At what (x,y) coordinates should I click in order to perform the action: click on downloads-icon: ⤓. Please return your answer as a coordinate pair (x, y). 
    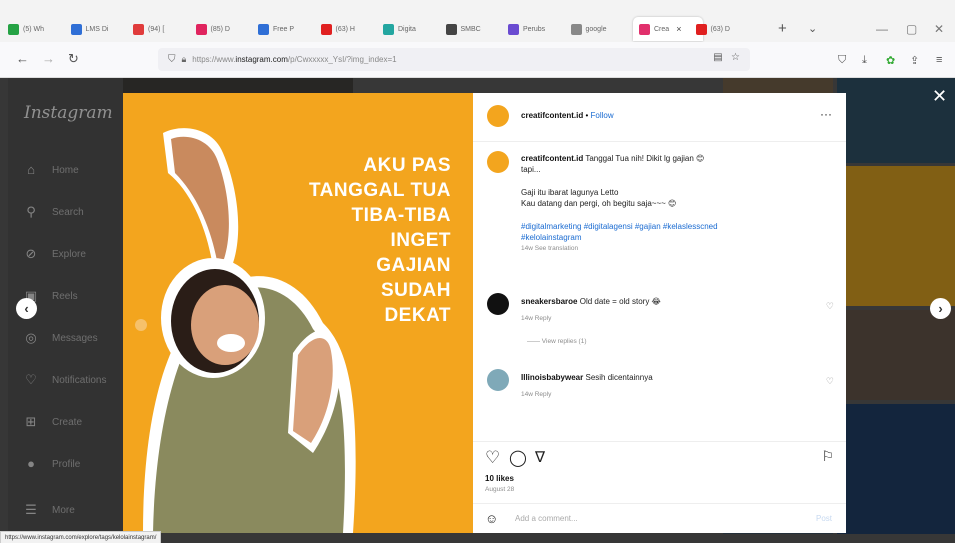
    Looking at the image, I should click on (864, 60).